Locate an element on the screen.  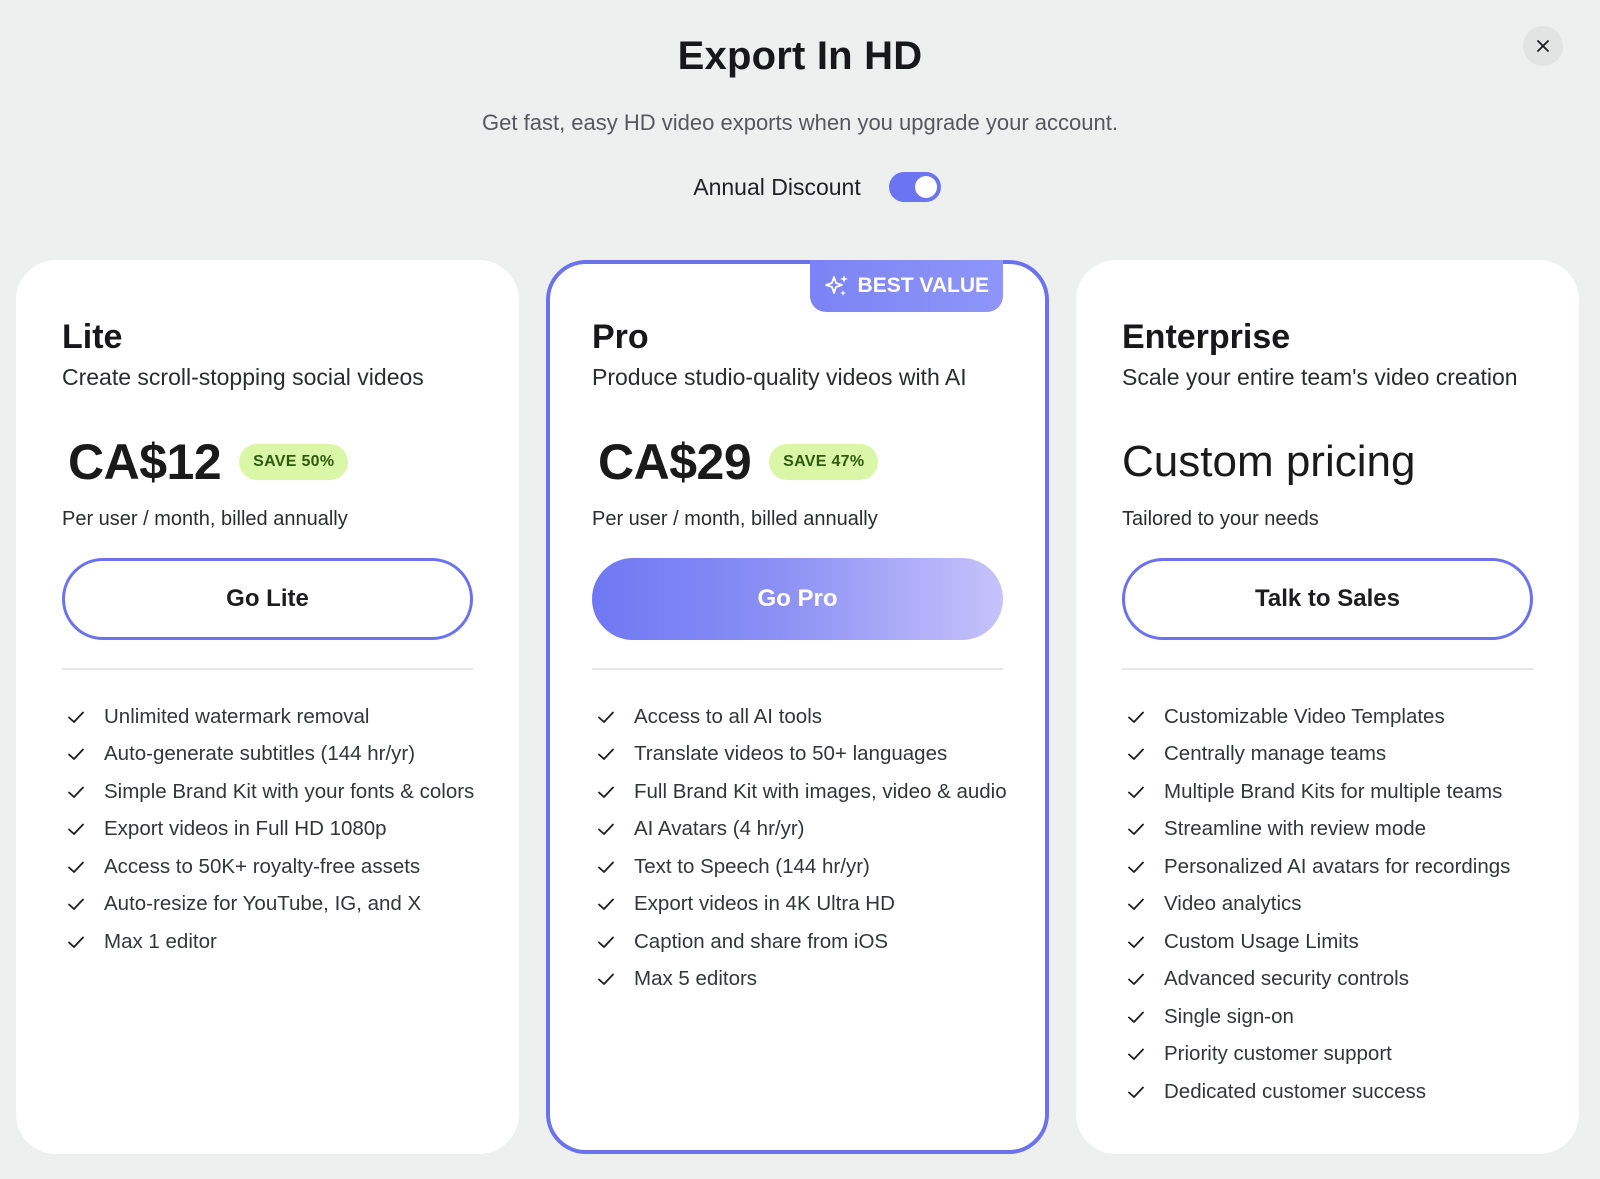
annual-discount-toggle is located at coordinates (914, 187).